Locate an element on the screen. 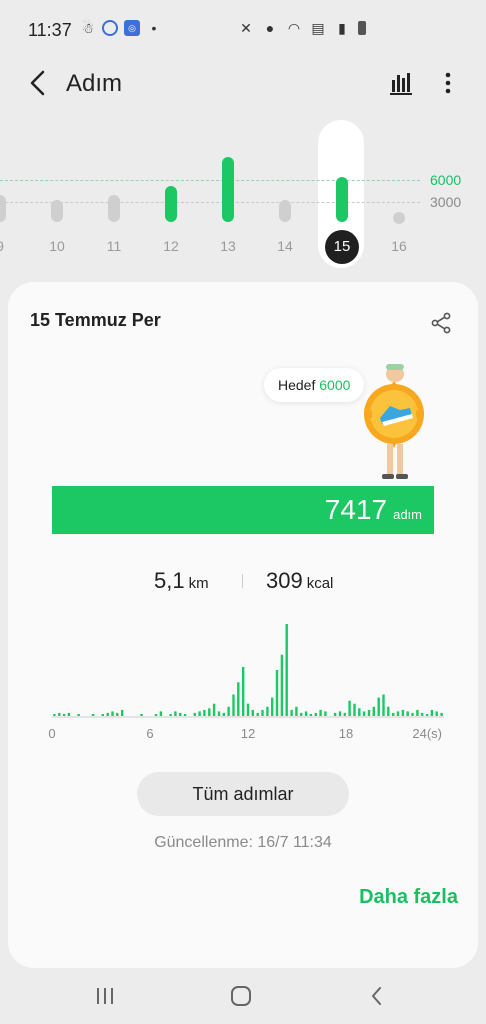 The width and height of the screenshot is (486, 1024). back-arrow-icon is located at coordinates (37, 83).